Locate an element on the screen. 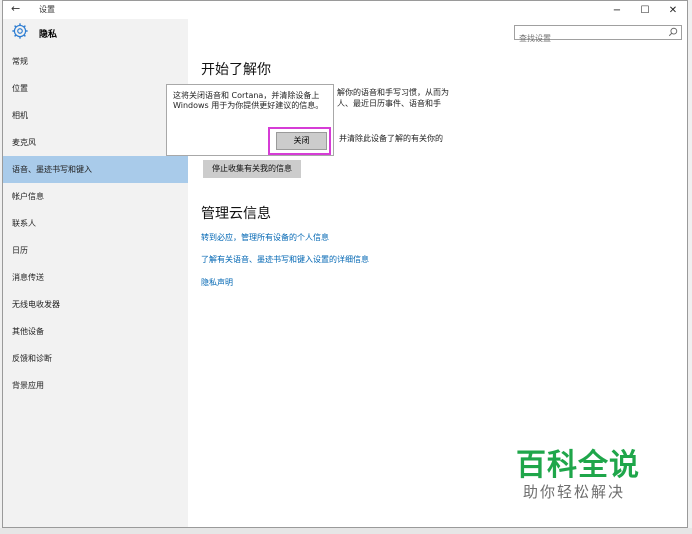  sidebar-item-radios: 无线电收发器 is located at coordinates (95, 304).